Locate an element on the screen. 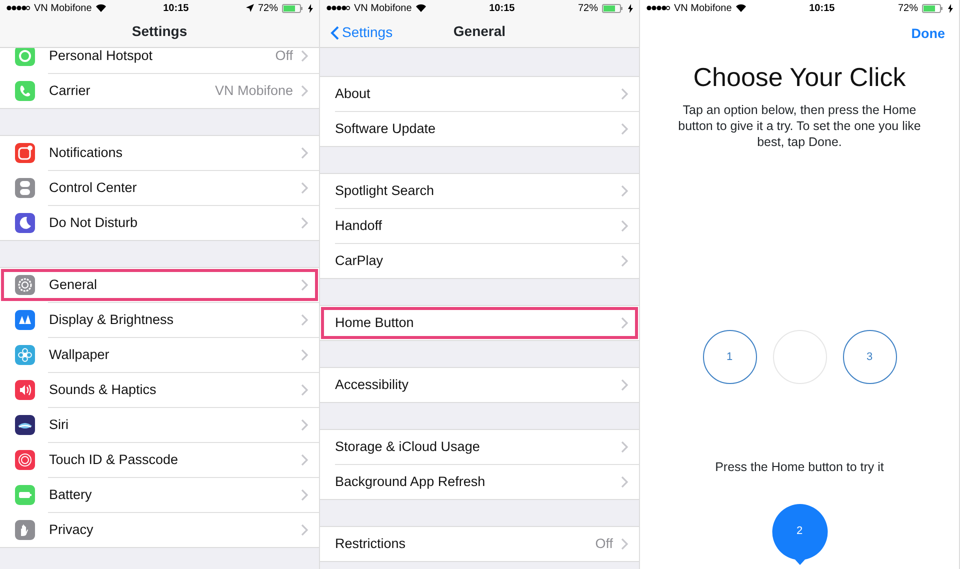 This screenshot has height=569, width=960. settings-row: Software Update is located at coordinates (479, 129).